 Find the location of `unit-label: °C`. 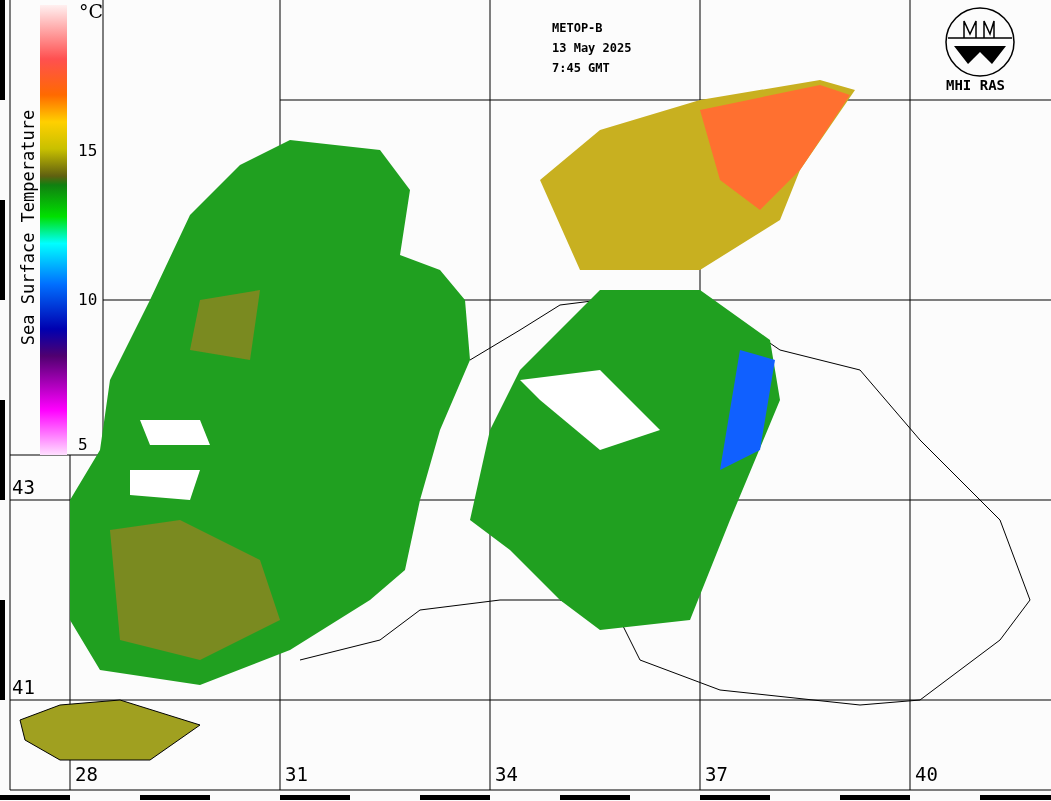

unit-label: °C is located at coordinates (91, 11).